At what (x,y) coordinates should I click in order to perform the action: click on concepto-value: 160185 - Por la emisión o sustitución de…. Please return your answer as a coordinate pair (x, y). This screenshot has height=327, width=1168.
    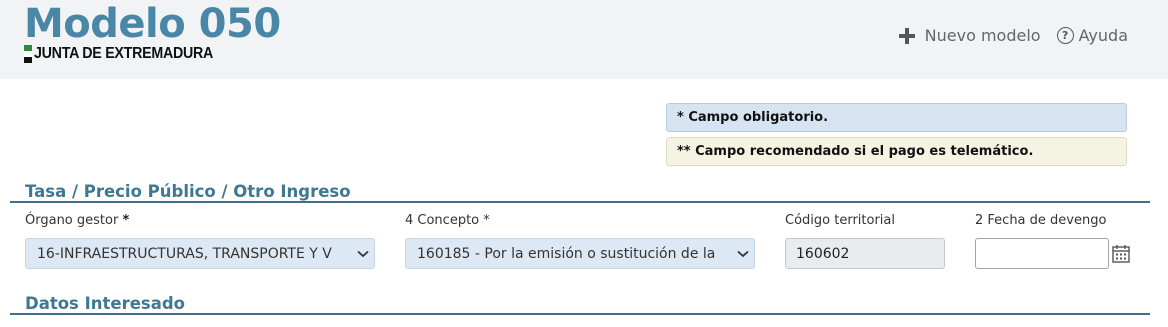
    Looking at the image, I should click on (566, 253).